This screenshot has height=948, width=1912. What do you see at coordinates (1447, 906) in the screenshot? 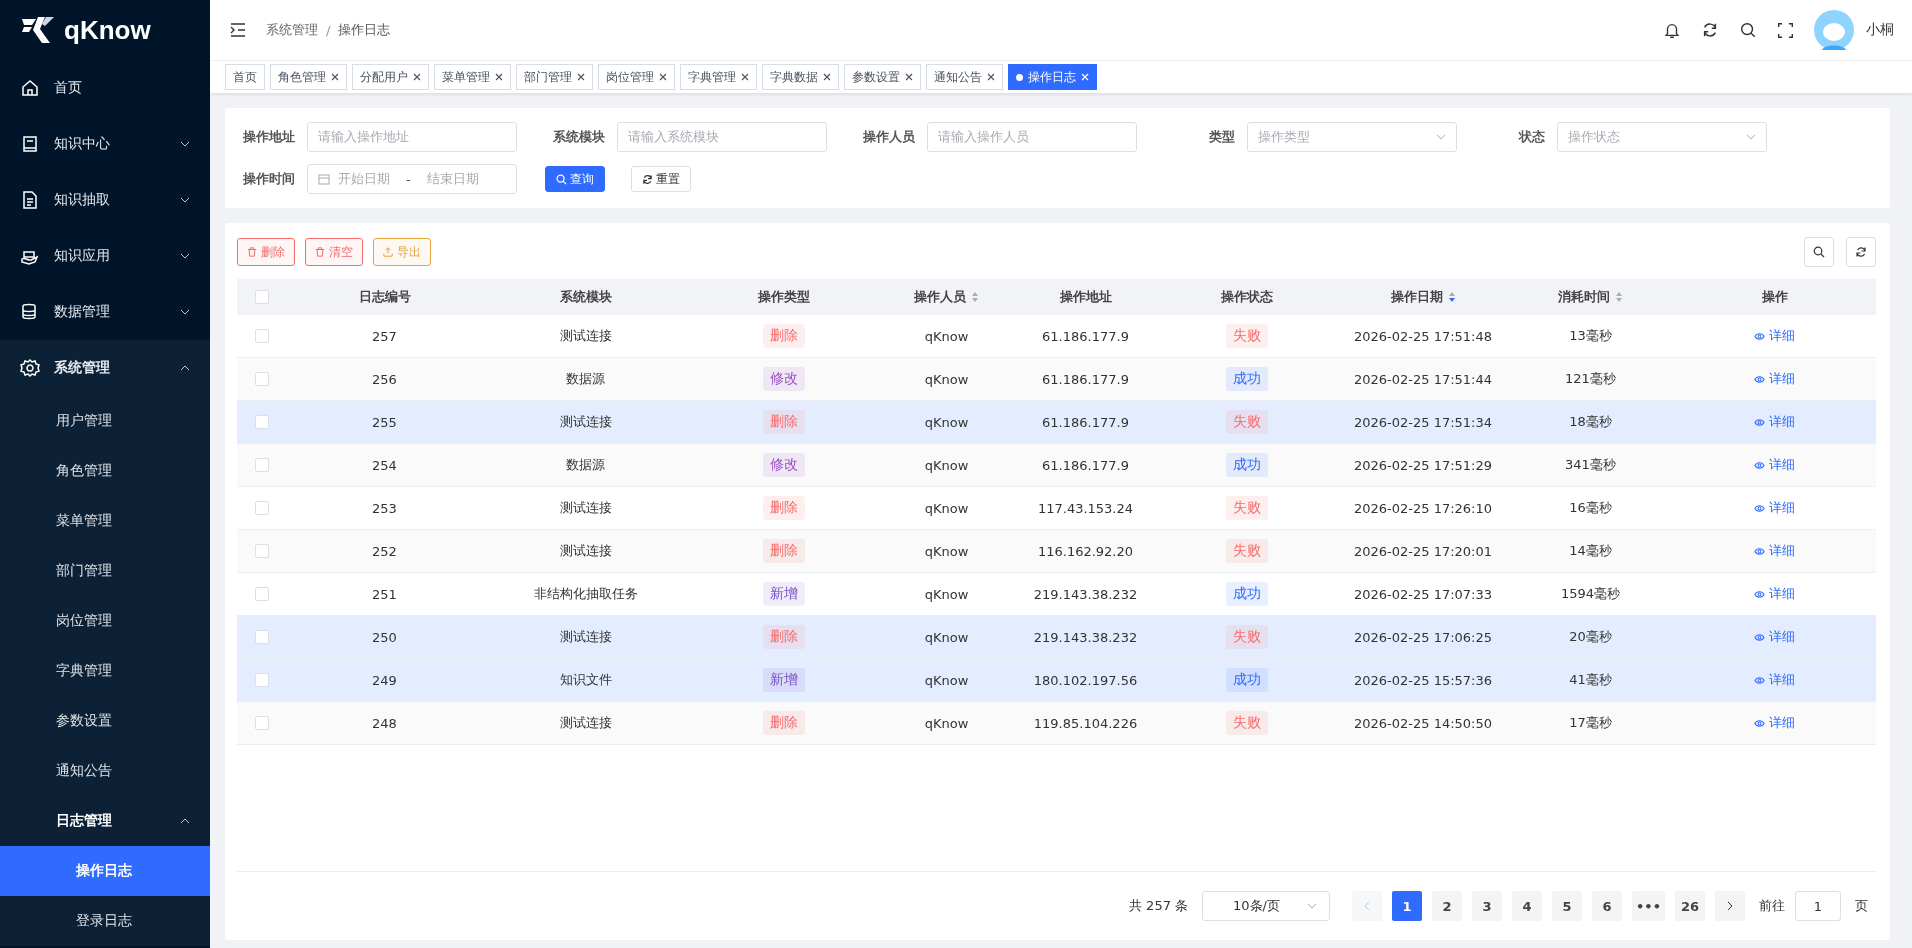
I see `page-button: 2` at bounding box center [1447, 906].